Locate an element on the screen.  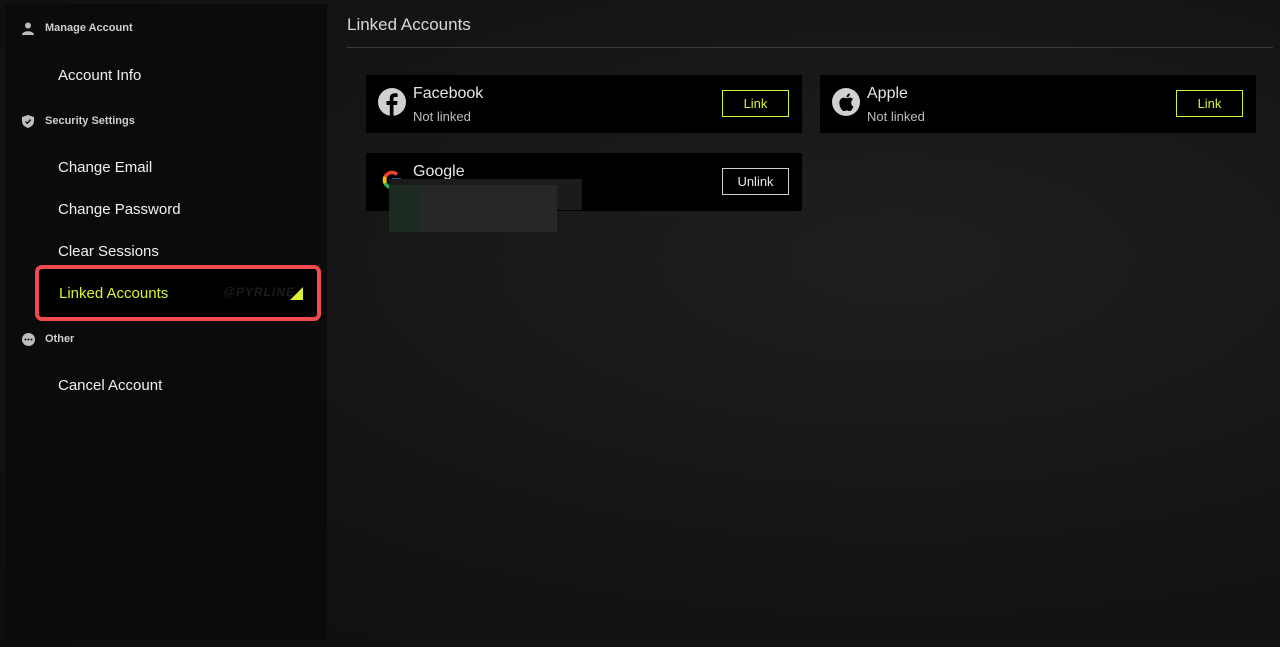
watermark-text: @PYRLINE is located at coordinates (259, 292).